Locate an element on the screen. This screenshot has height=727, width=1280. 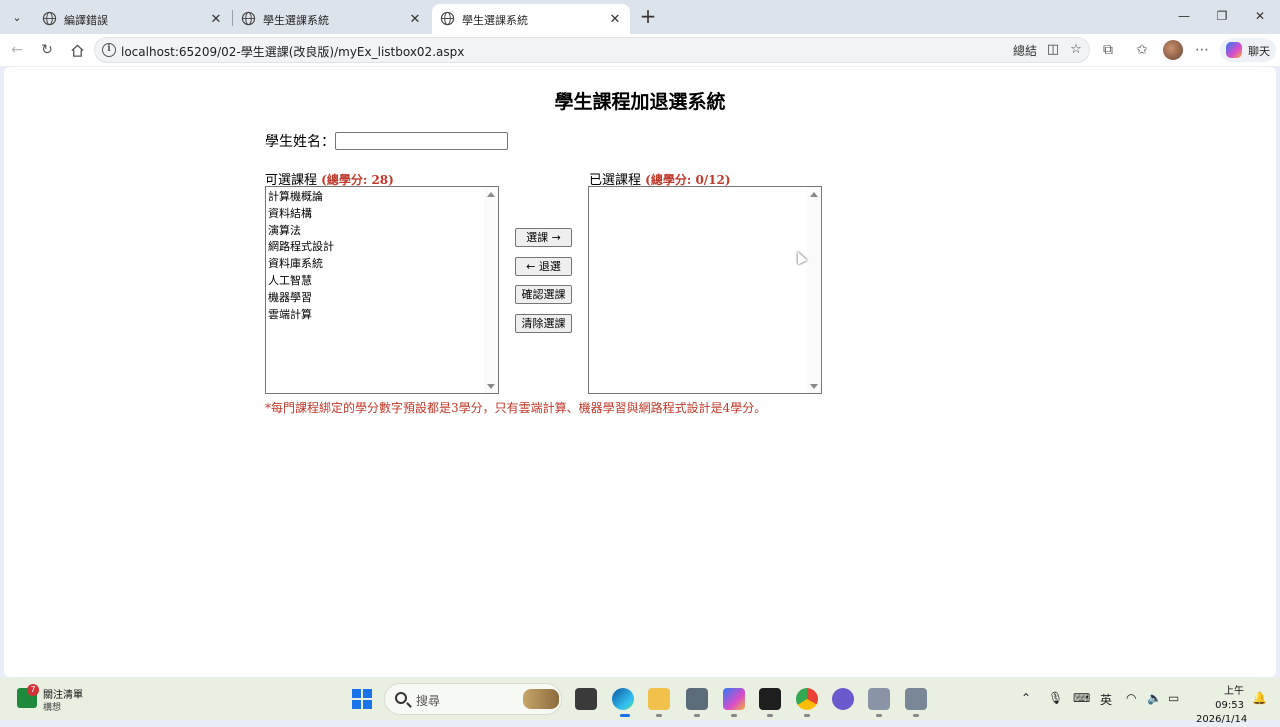
file-explorer-icon is located at coordinates (659, 699).